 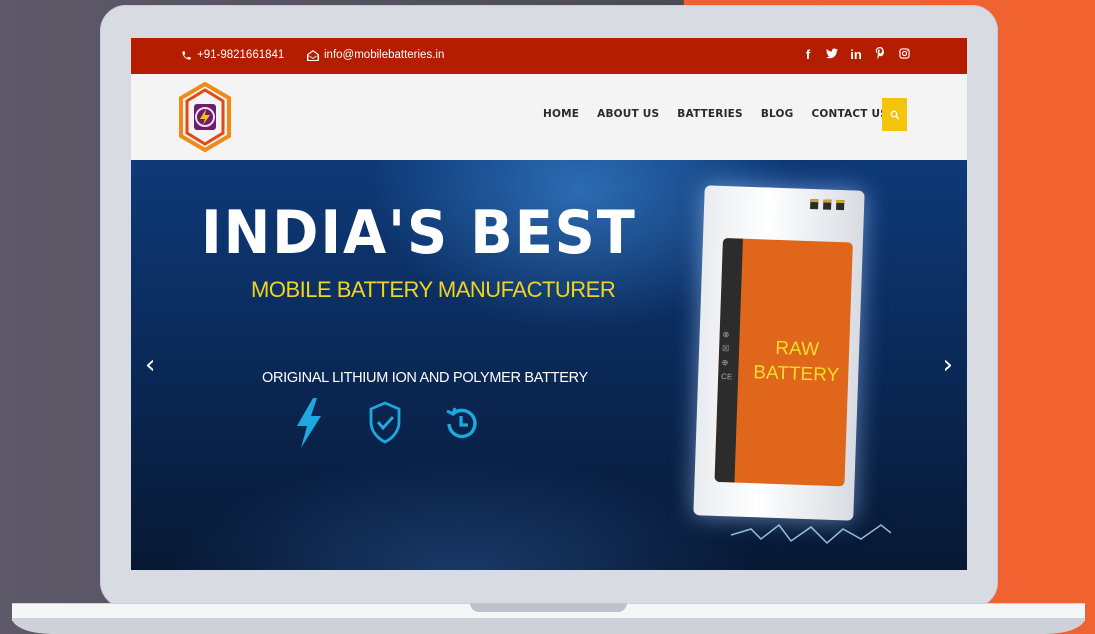 I want to click on nav-batteries: BATTERIES, so click(x=710, y=114).